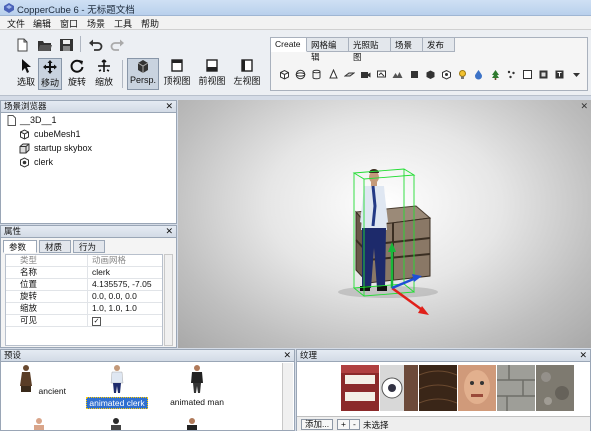  What do you see at coordinates (438, 388) in the screenshot?
I see `texture-hair` at bounding box center [438, 388].